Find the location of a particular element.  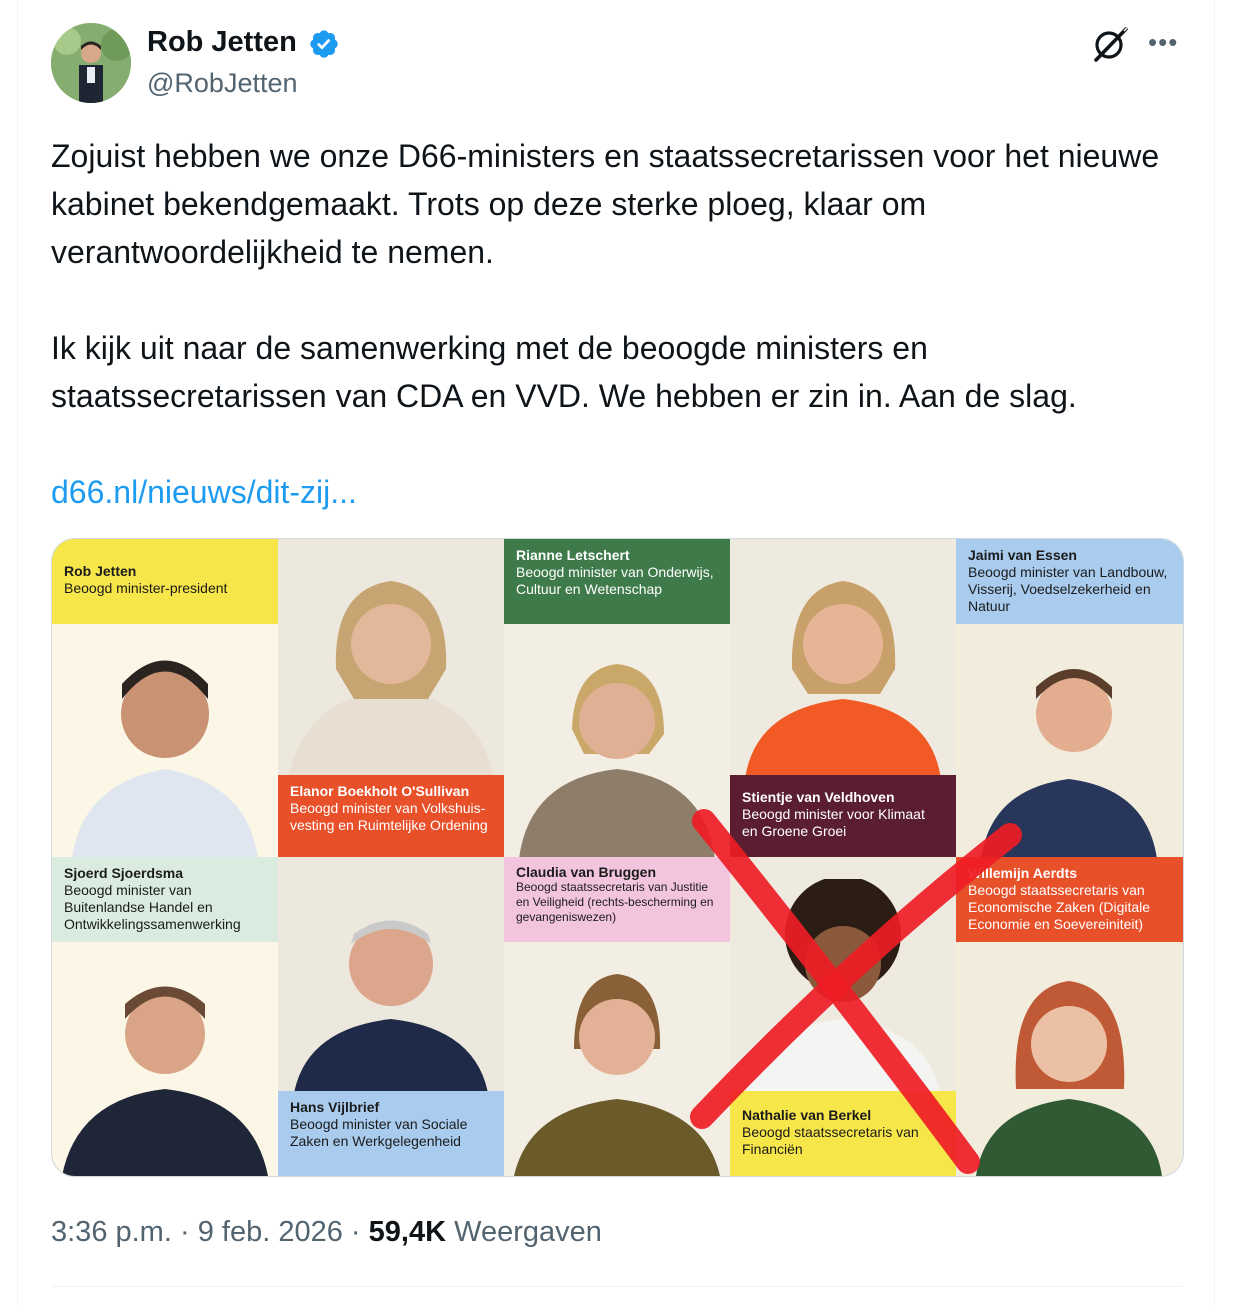

divider is located at coordinates (616, 1286).